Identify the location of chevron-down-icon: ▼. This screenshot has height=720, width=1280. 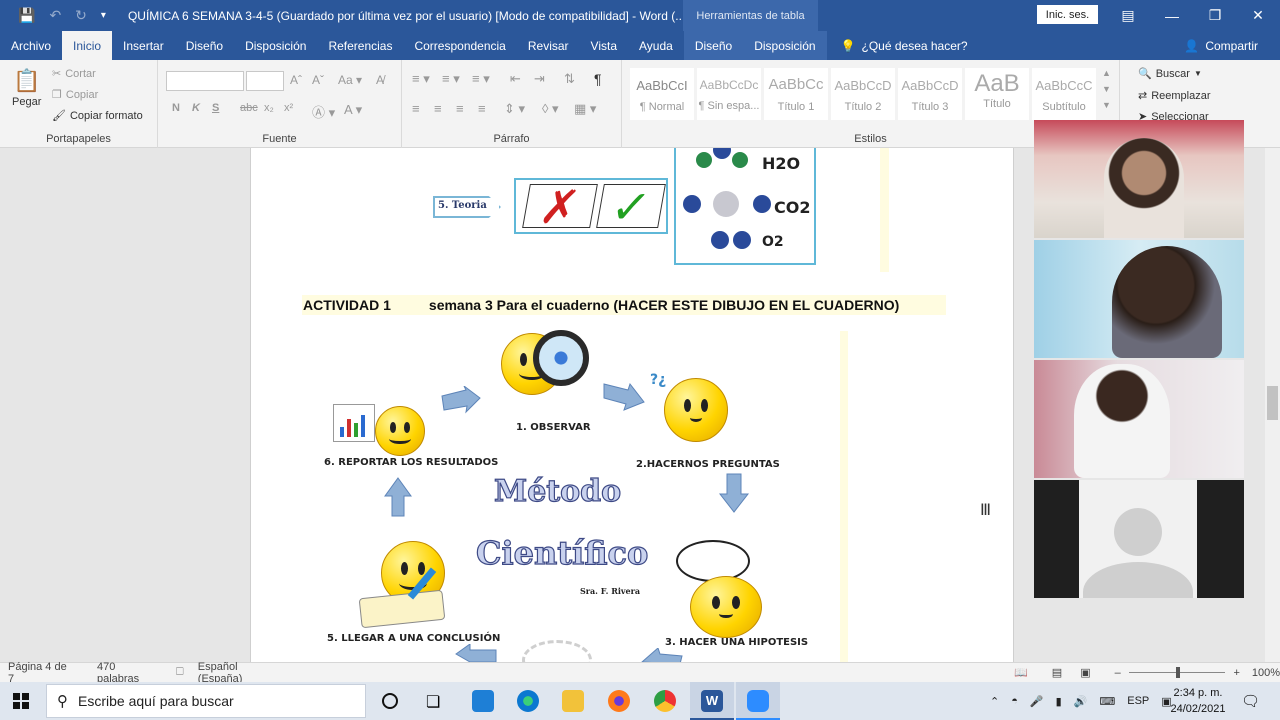
(1106, 89).